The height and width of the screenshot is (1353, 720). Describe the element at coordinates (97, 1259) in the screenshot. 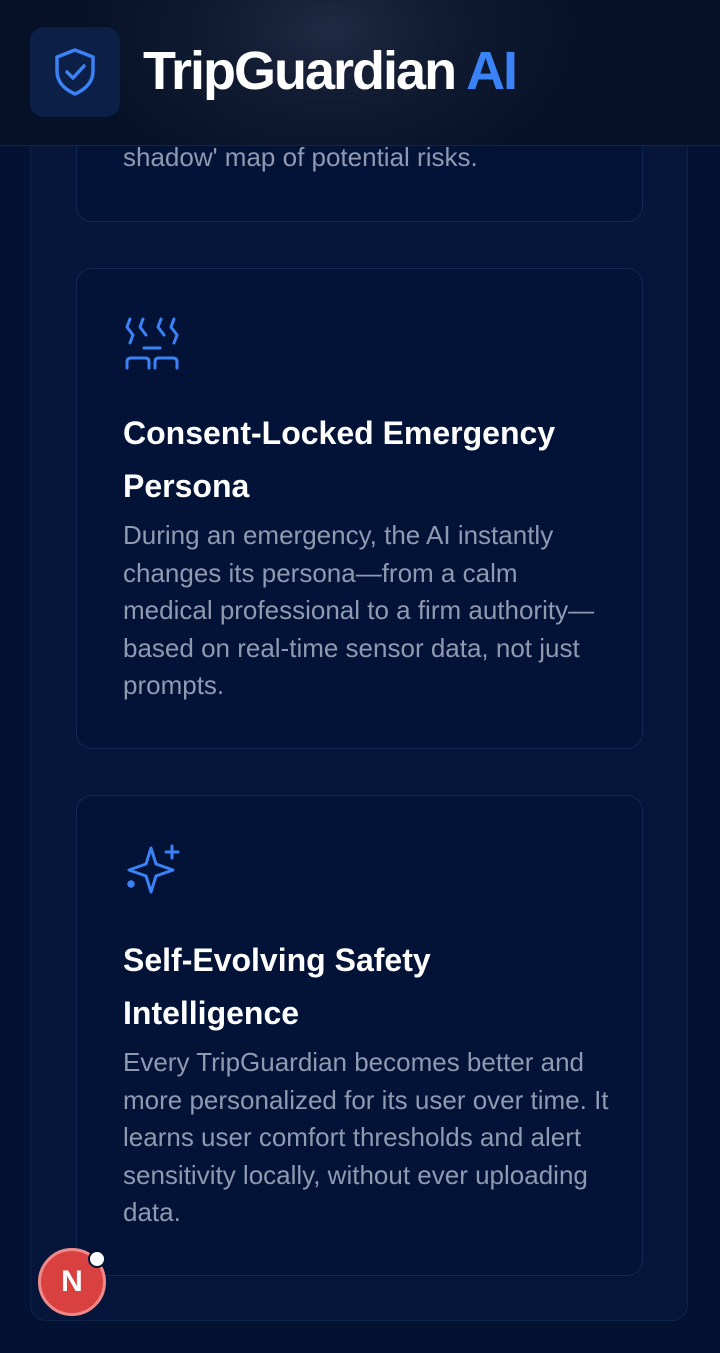

I see `notification-dot` at that location.